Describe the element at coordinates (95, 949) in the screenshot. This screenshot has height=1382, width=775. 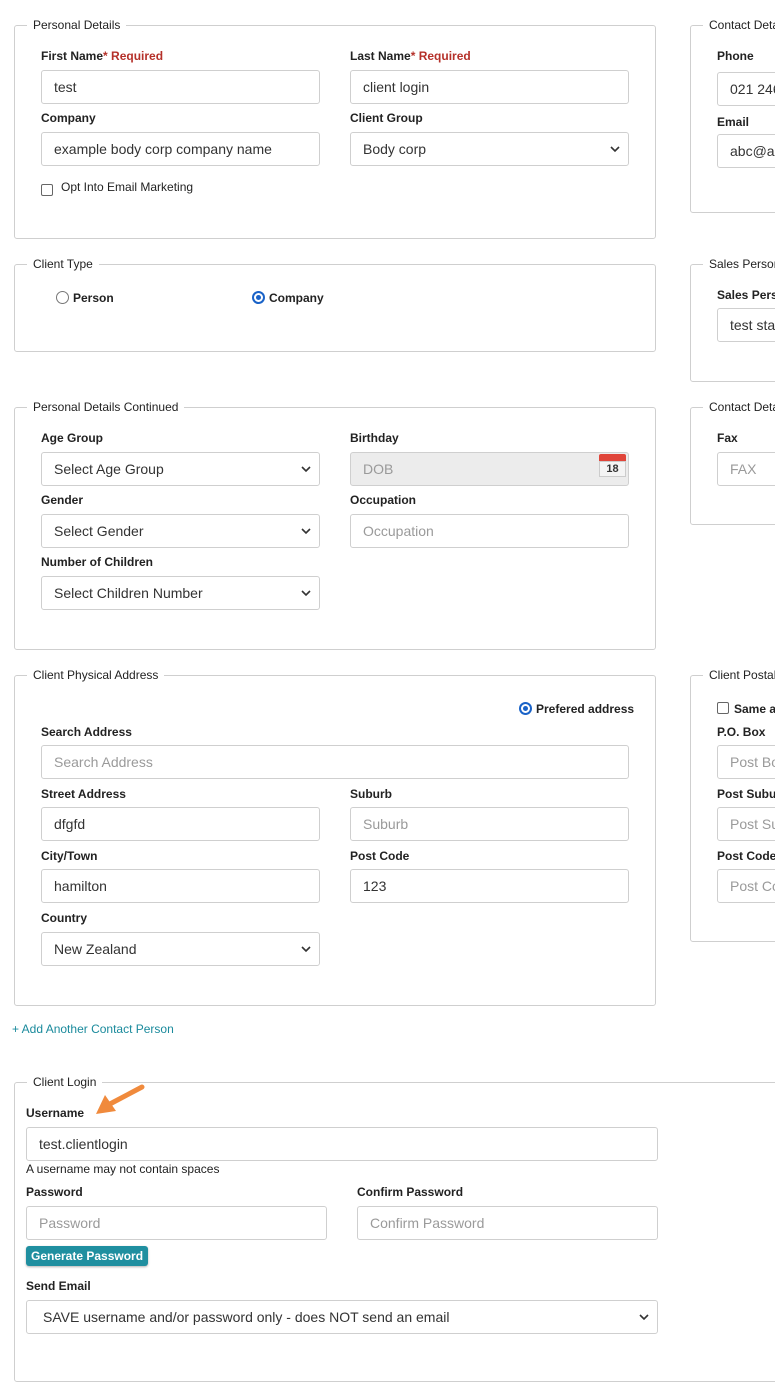
I see `select-value: New Zealand` at that location.